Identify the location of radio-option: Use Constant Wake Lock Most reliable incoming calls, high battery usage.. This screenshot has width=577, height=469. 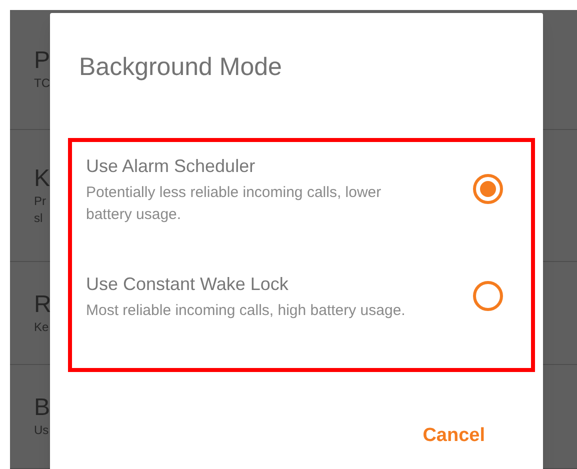
(301, 296).